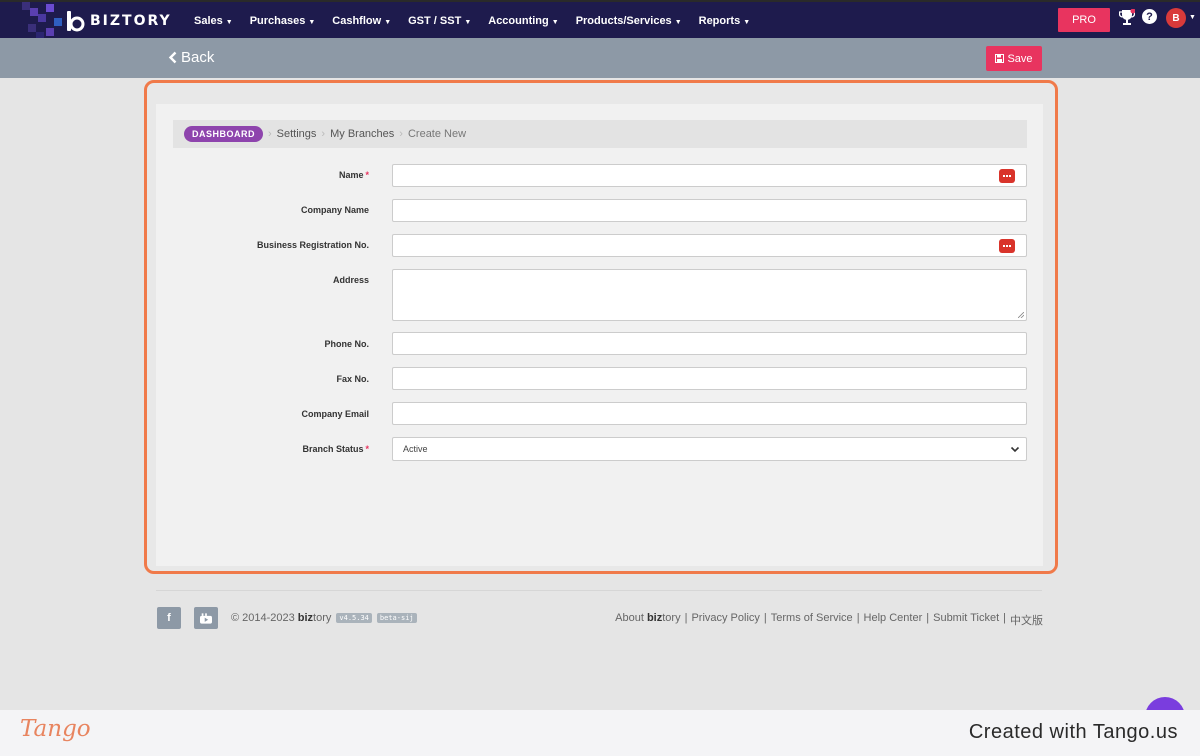 The width and height of the screenshot is (1200, 756). Describe the element at coordinates (263, 618) in the screenshot. I see `copyright-text: © 2014-2023` at that location.